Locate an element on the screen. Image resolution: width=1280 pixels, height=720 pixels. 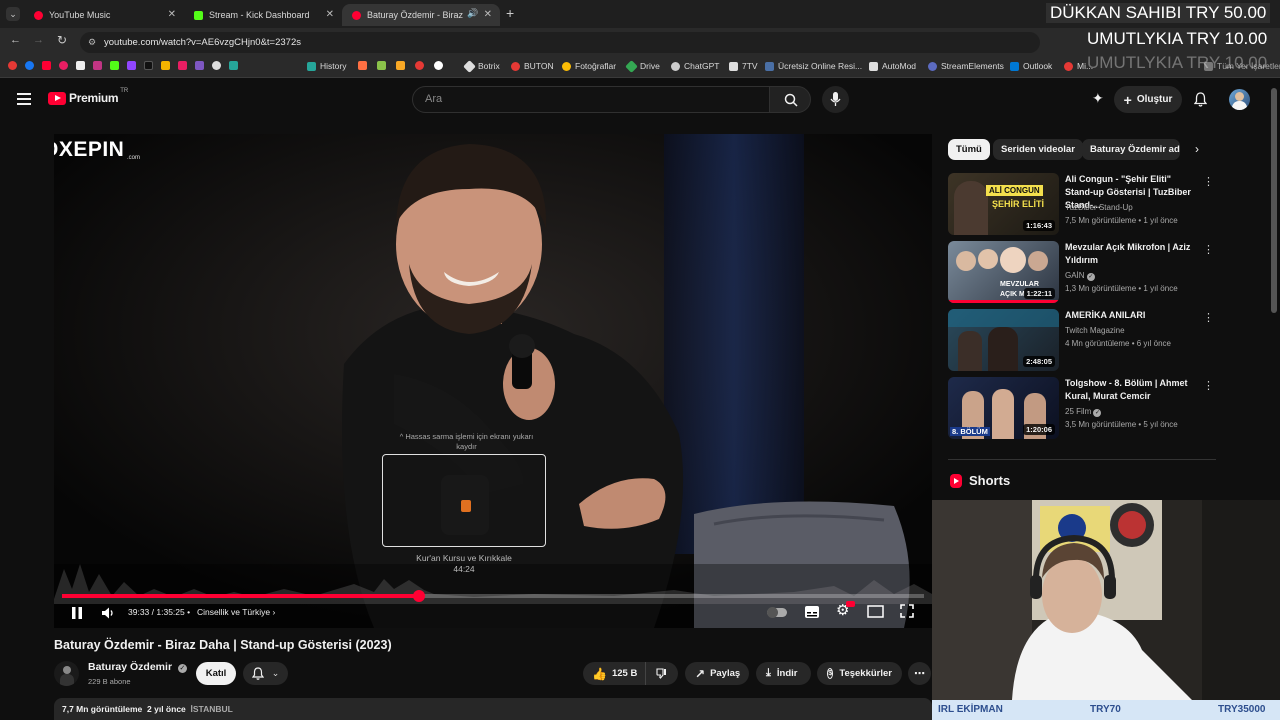
back-icon: ← is located at coordinates (15, 40).